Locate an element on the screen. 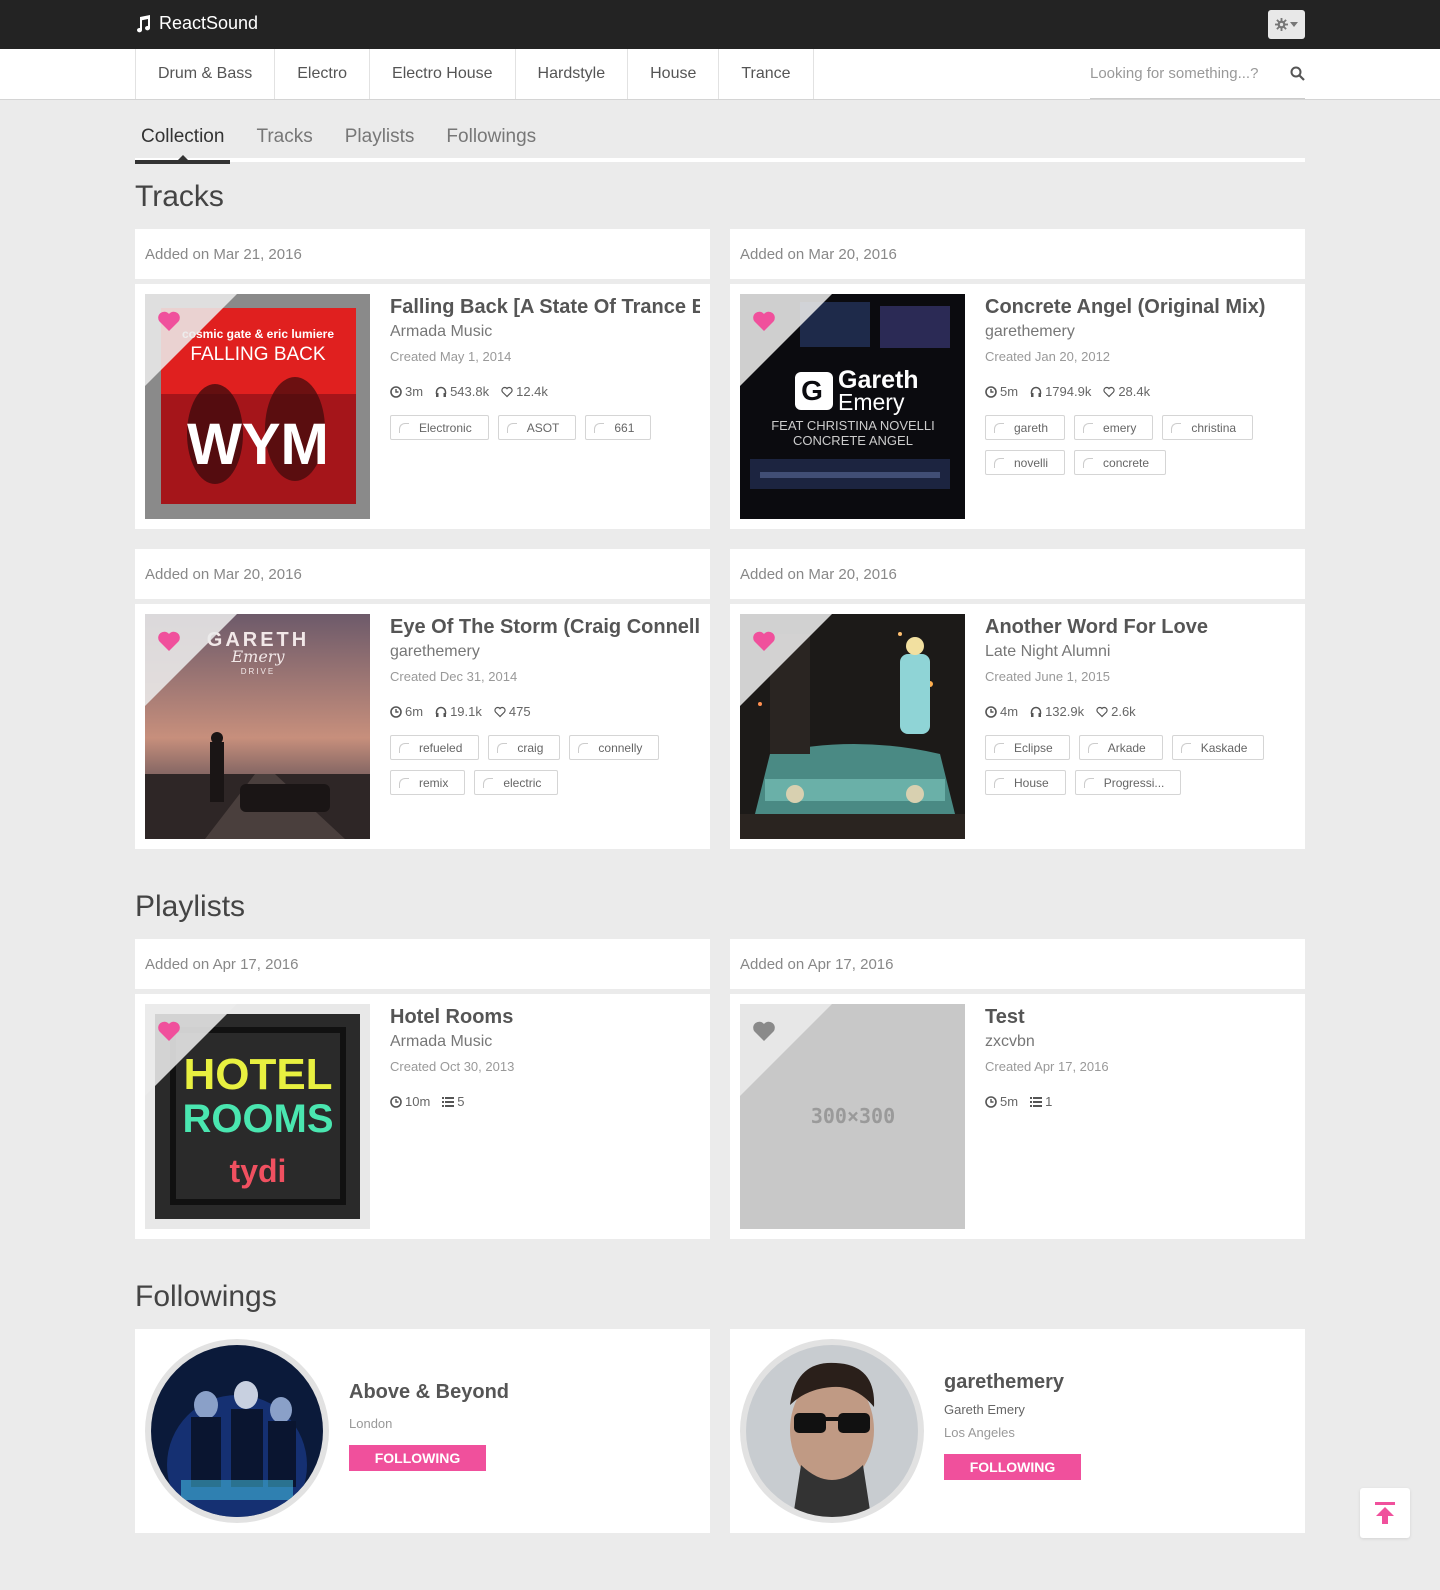 This screenshot has height=1590, width=1440. card-added-date: Added on Mar 21, 2016 is located at coordinates (422, 254).